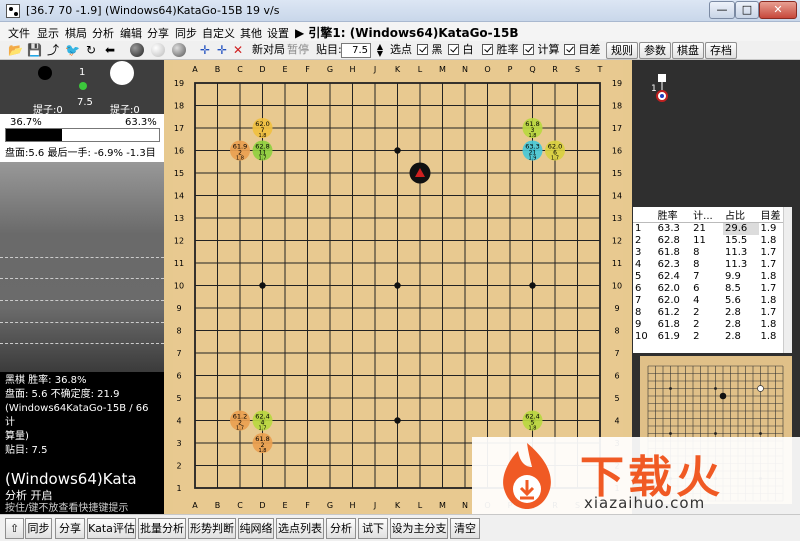  Describe the element at coordinates (341, 528) in the screenshot. I see `analyze-button: 分析` at that location.